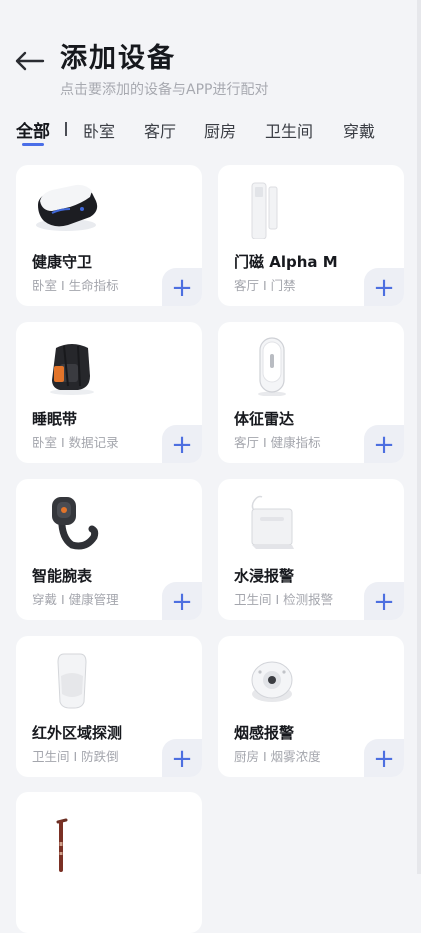 This screenshot has width=421, height=933. Describe the element at coordinates (33, 144) in the screenshot. I see `active-tab-indicator` at that location.